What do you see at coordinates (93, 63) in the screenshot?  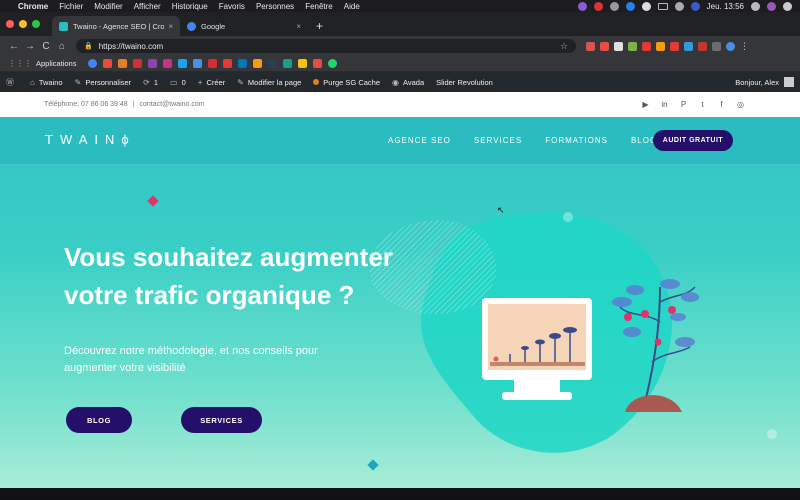 I see `bookmark-google-icon` at bounding box center [93, 63].